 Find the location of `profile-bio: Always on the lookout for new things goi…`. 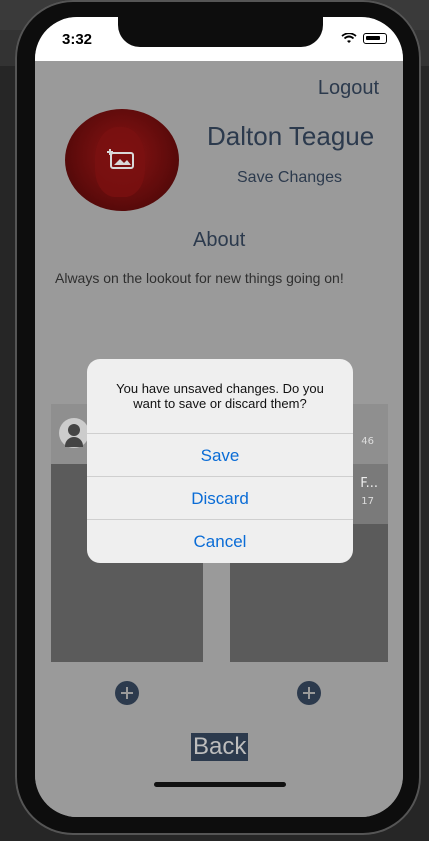

profile-bio: Always on the lookout for new things goi… is located at coordinates (199, 278).